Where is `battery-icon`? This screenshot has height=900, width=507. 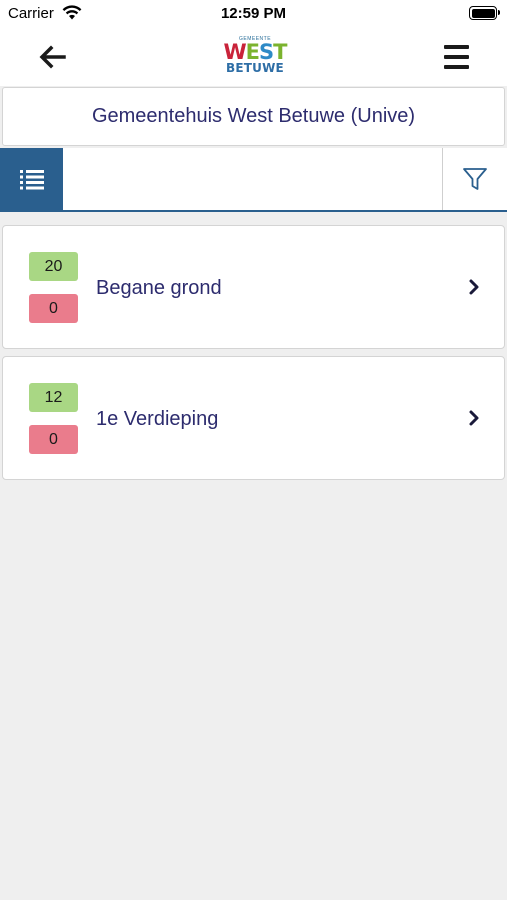
battery-icon is located at coordinates (484, 13).